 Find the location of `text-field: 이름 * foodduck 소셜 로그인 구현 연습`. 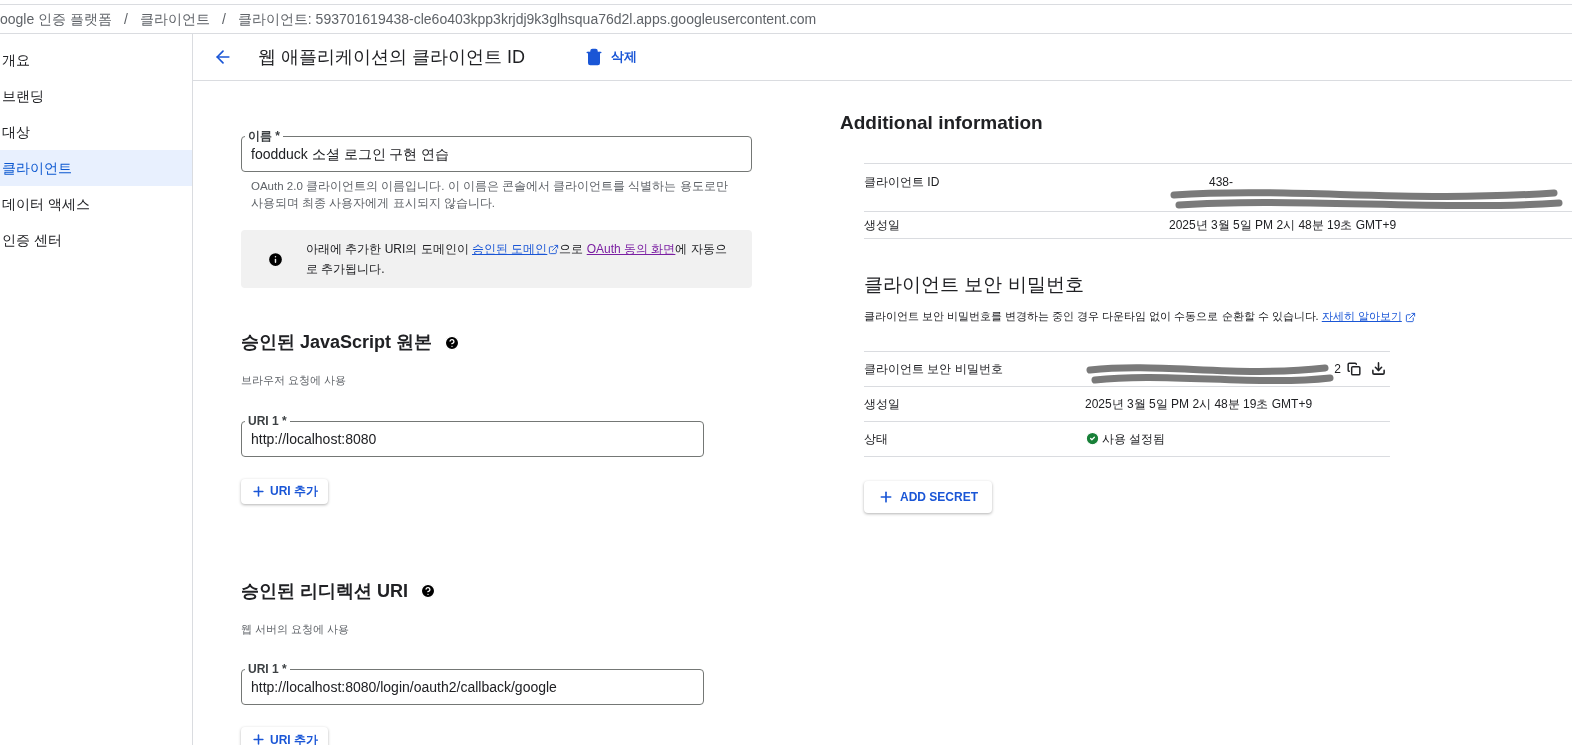

text-field: 이름 * foodduck 소셜 로그인 구현 연습 is located at coordinates (496, 150).